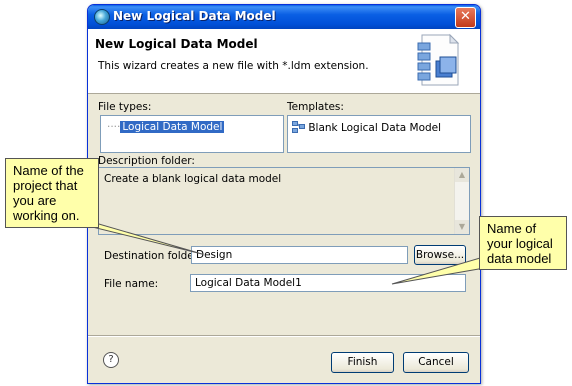 The image size is (572, 386). Describe the element at coordinates (315, 107) in the screenshot. I see `templates-label: Templates:` at that location.